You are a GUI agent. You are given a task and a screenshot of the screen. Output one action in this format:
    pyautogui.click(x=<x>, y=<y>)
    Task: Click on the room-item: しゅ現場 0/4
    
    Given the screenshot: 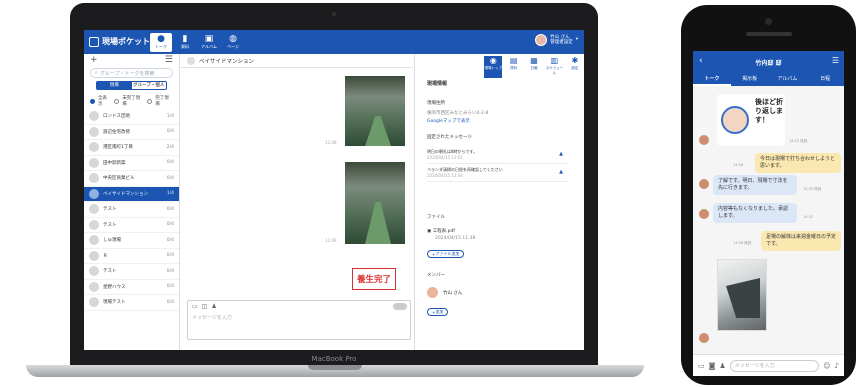 What is the action you would take?
    pyautogui.click(x=131, y=241)
    